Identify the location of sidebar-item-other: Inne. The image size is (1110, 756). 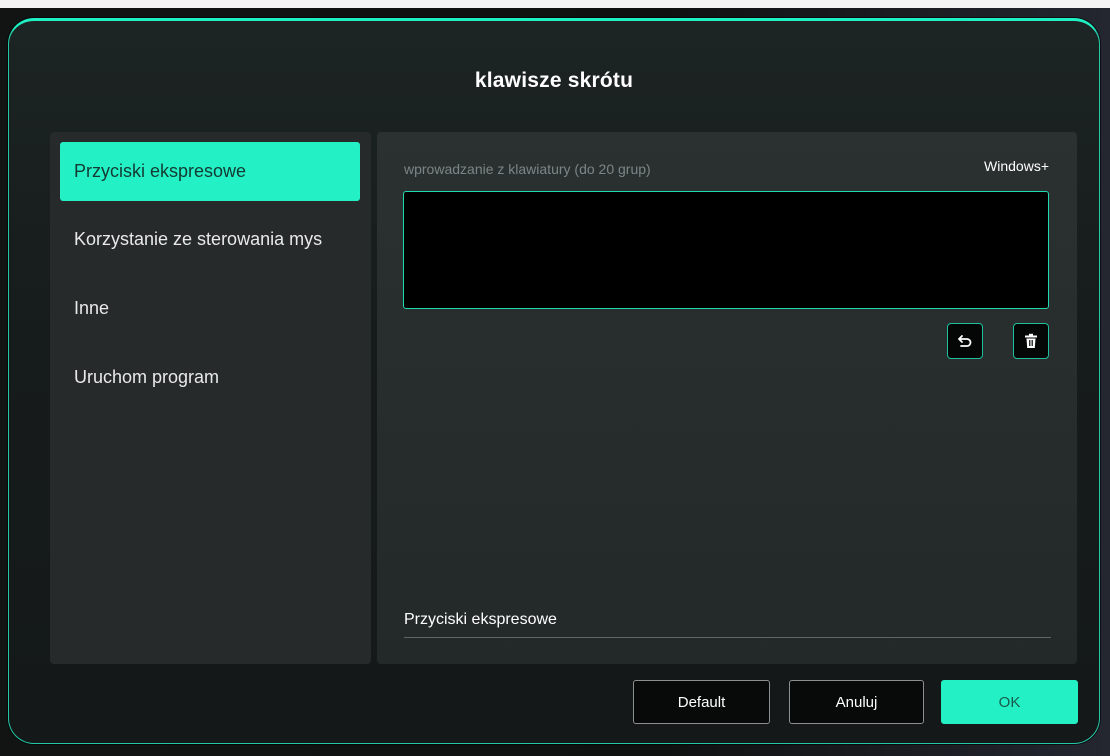
(210, 308).